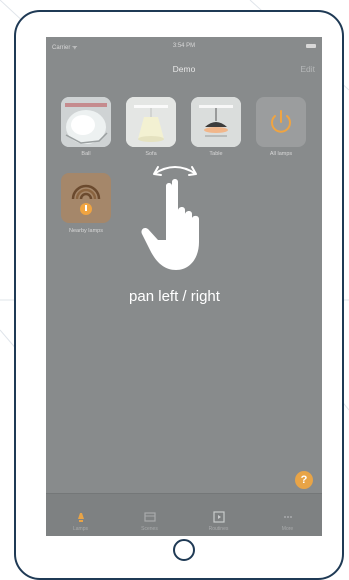 The image size is (349, 580). Describe the element at coordinates (80, 529) in the screenshot. I see `tab-label-lamps: Lamps` at that location.